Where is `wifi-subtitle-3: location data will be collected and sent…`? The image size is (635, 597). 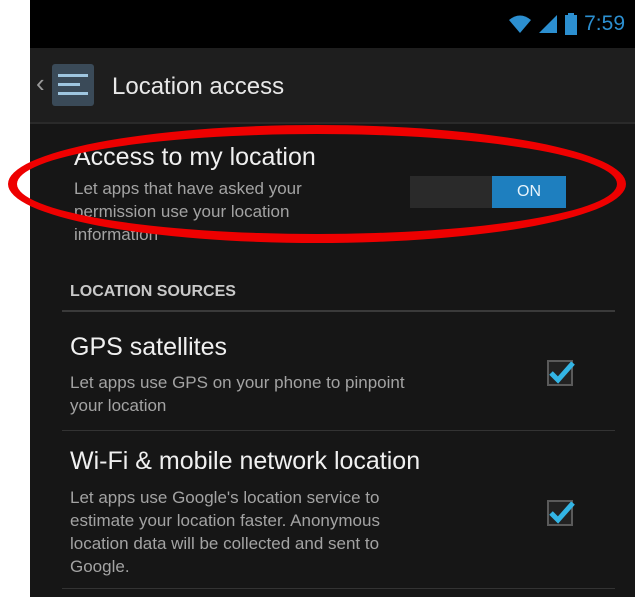 wifi-subtitle-3: location data will be collected and sent… is located at coordinates (225, 543).